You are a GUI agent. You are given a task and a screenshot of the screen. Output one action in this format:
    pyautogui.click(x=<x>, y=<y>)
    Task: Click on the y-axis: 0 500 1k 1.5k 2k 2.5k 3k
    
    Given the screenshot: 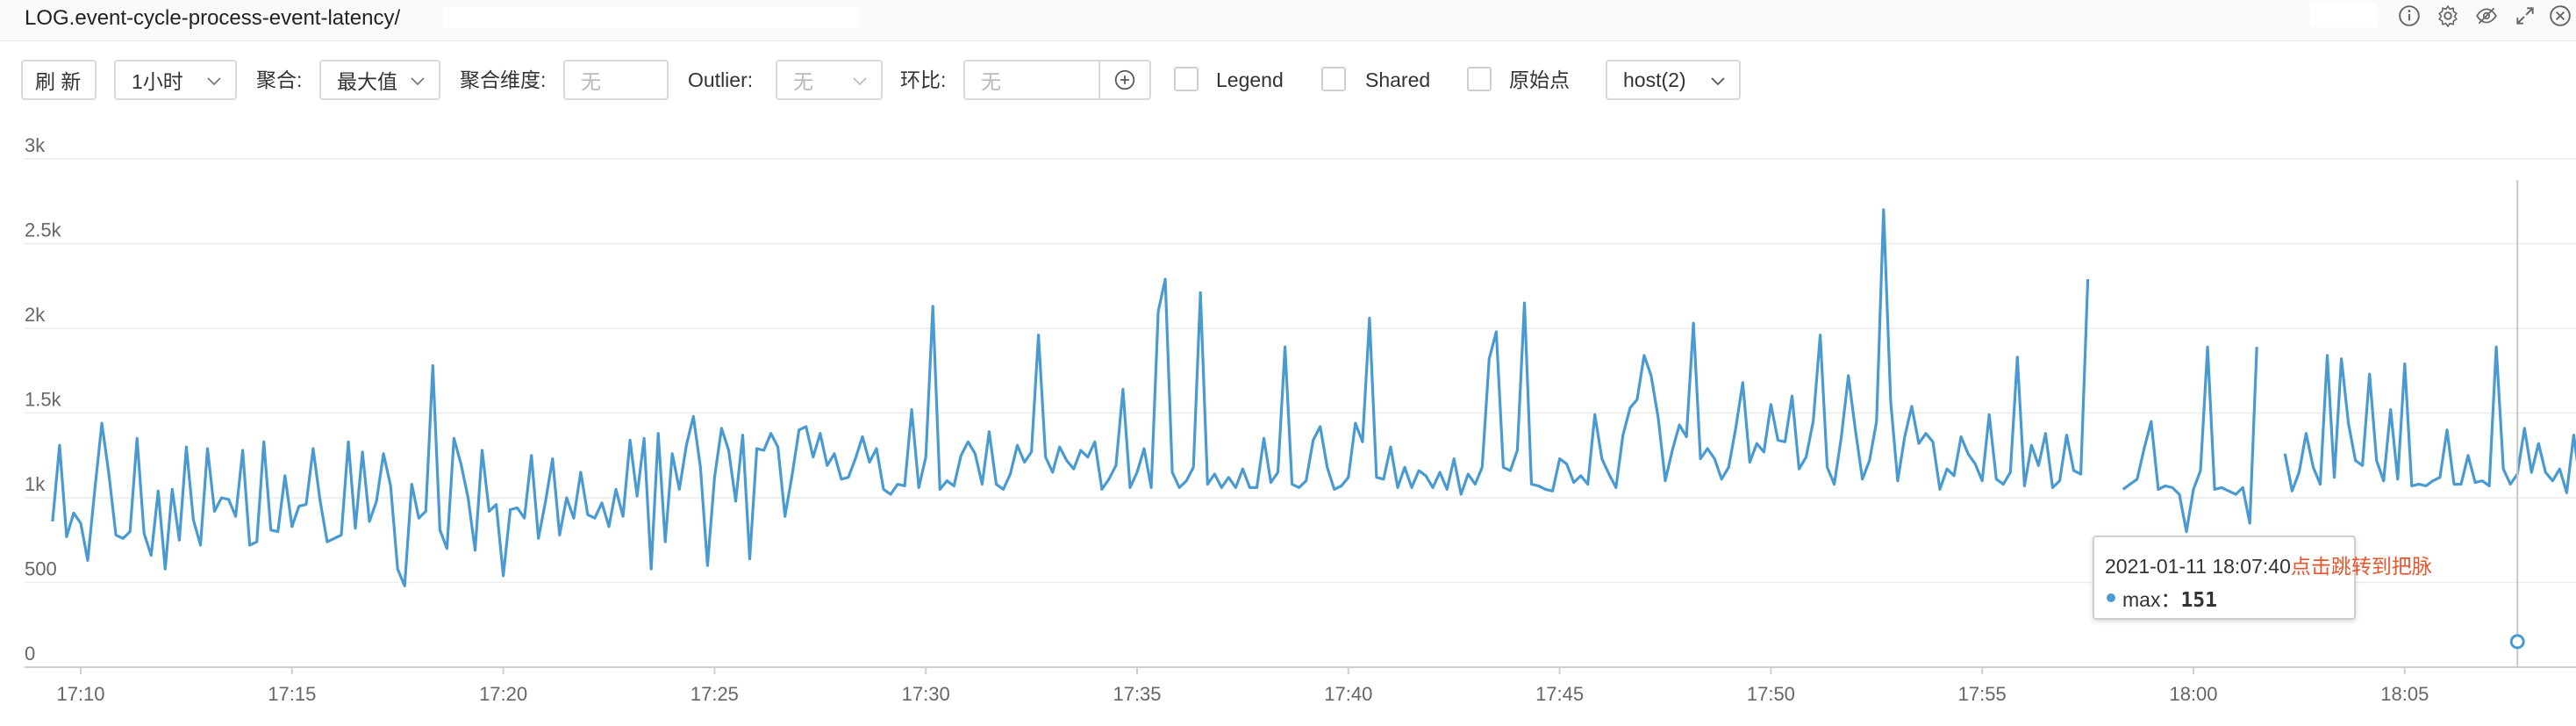 What is the action you would take?
    pyautogui.click(x=43, y=400)
    